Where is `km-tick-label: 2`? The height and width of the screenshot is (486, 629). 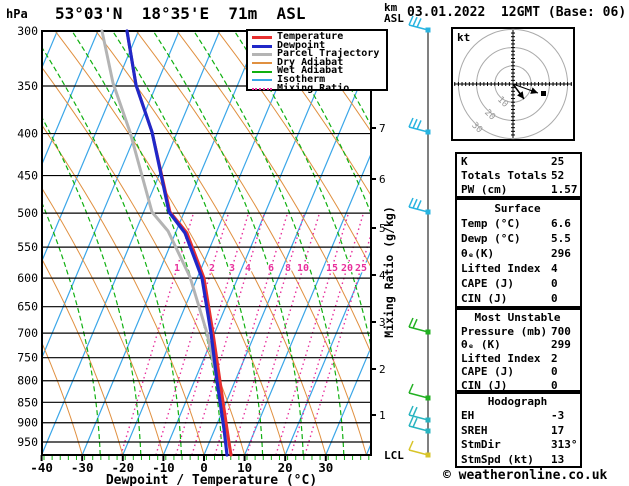
km-tick-label: 2 is located at coordinates (382, 369).